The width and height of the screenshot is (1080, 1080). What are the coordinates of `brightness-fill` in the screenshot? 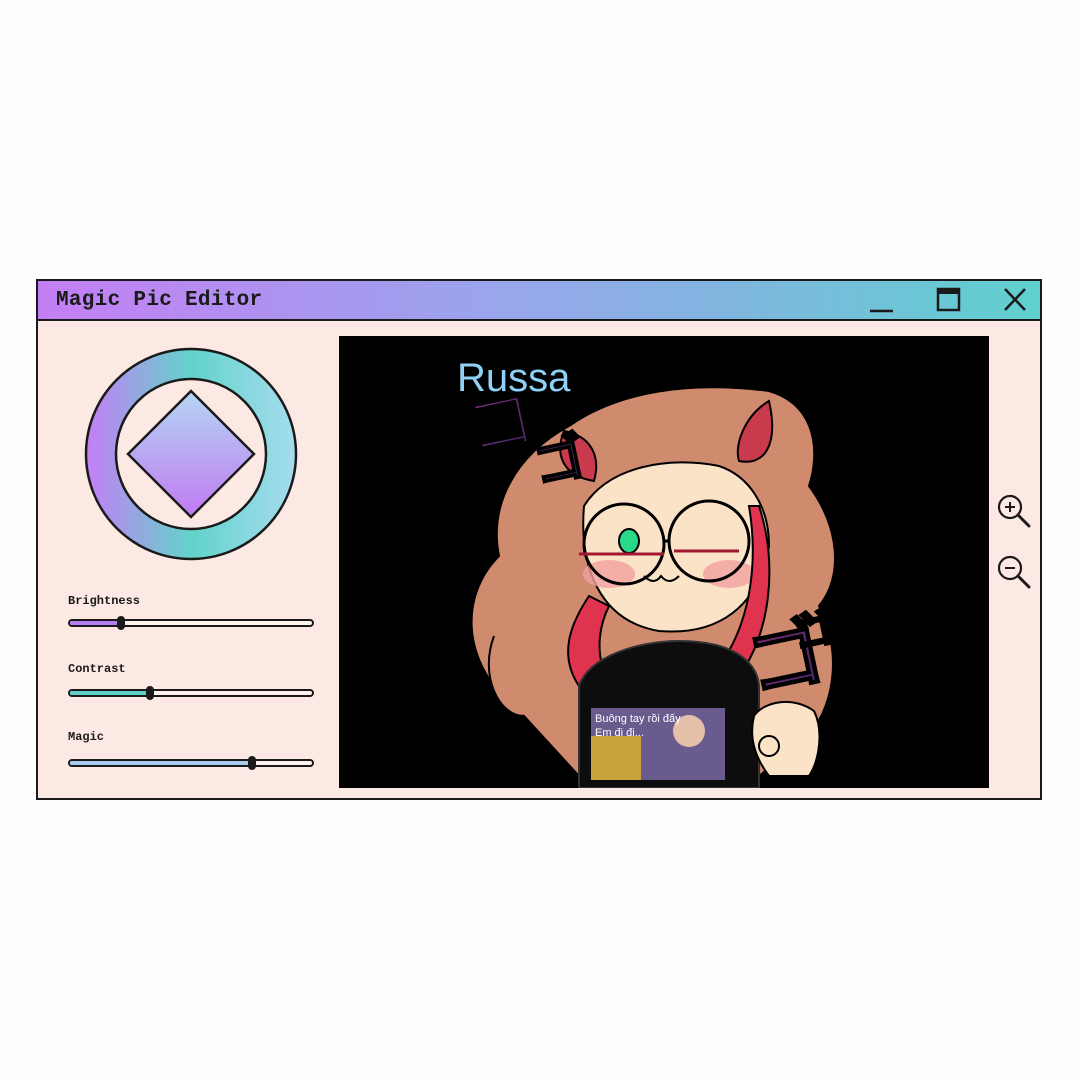 It's located at (95, 623).